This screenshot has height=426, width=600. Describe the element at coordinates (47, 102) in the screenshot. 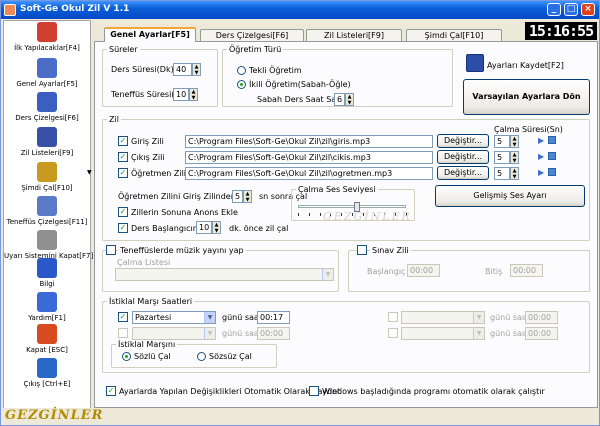

I see `calendar-icon` at that location.